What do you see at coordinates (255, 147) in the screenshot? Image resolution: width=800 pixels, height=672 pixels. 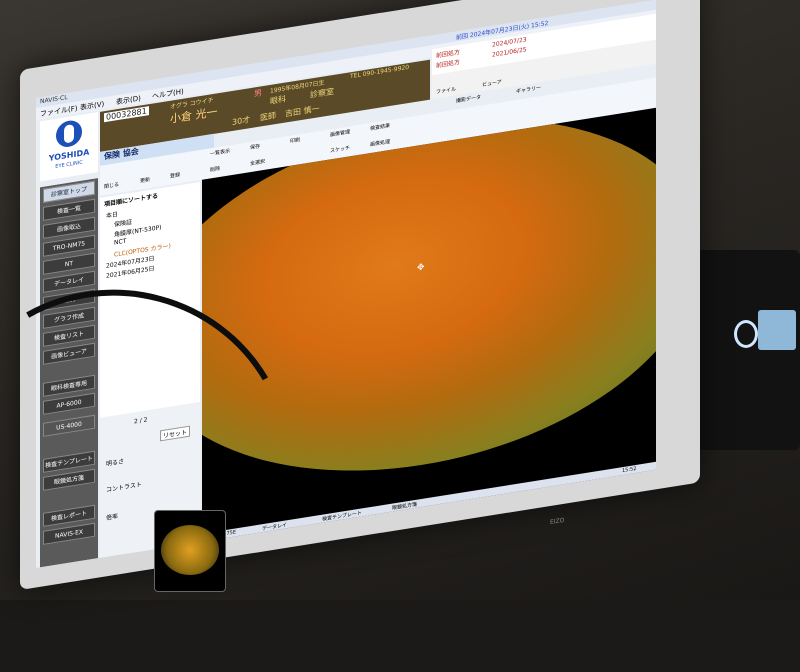 I see `tb-save: 保存` at bounding box center [255, 147].